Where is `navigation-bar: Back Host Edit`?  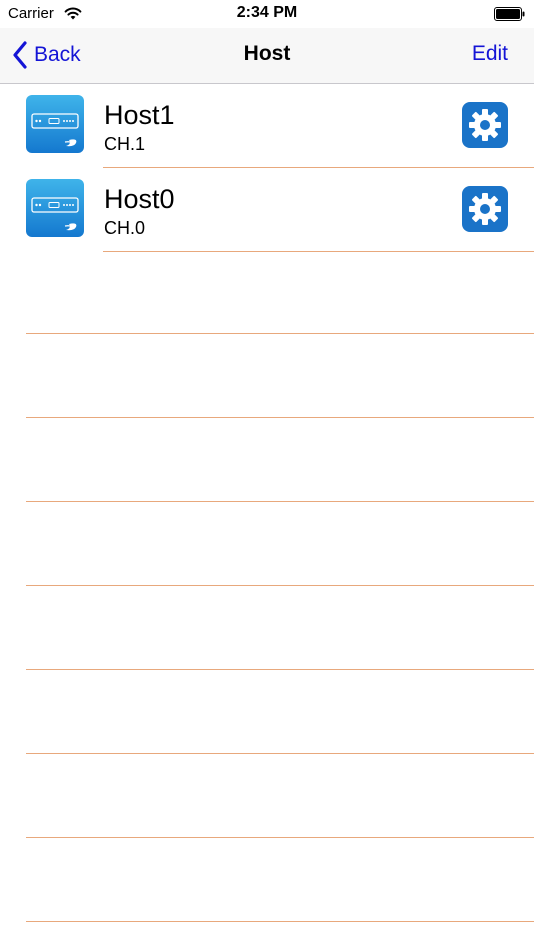
navigation-bar: Back Host Edit is located at coordinates (267, 56).